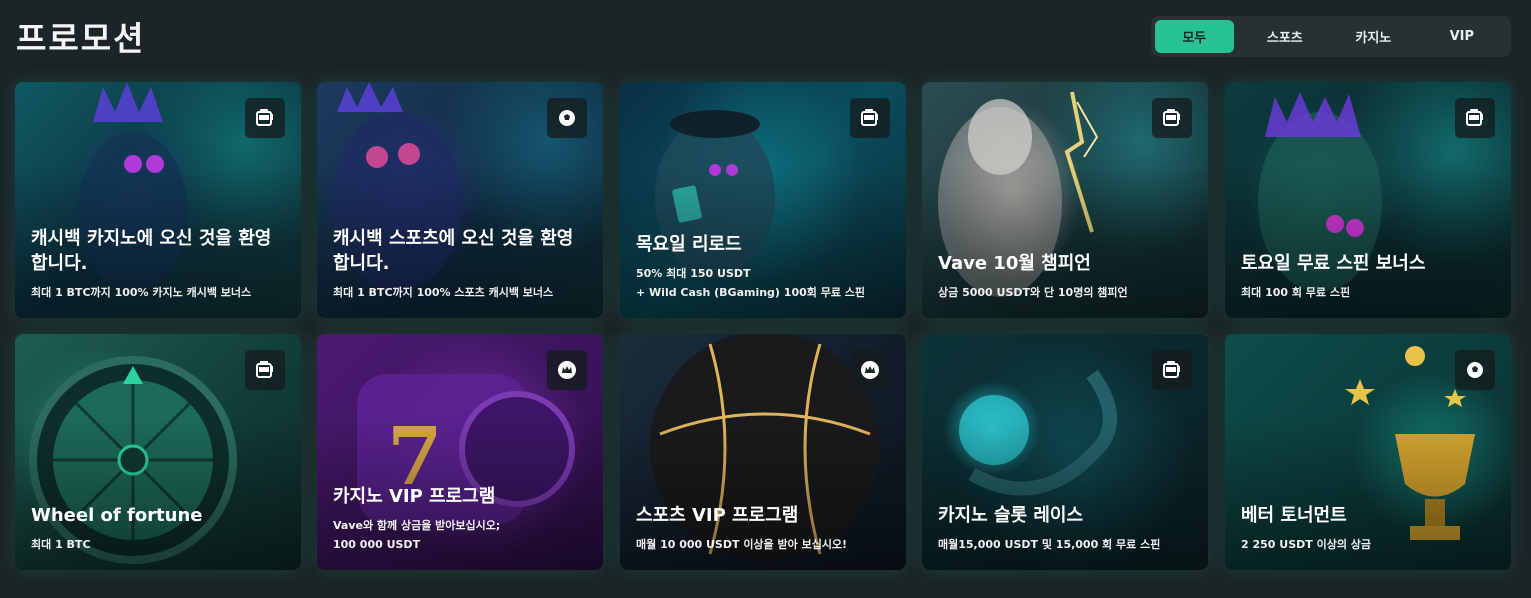 This screenshot has height=598, width=1531. Describe the element at coordinates (1033, 292) in the screenshot. I see `promo-description: 상금 5000 USDT와 단 10명의 챔피언` at that location.